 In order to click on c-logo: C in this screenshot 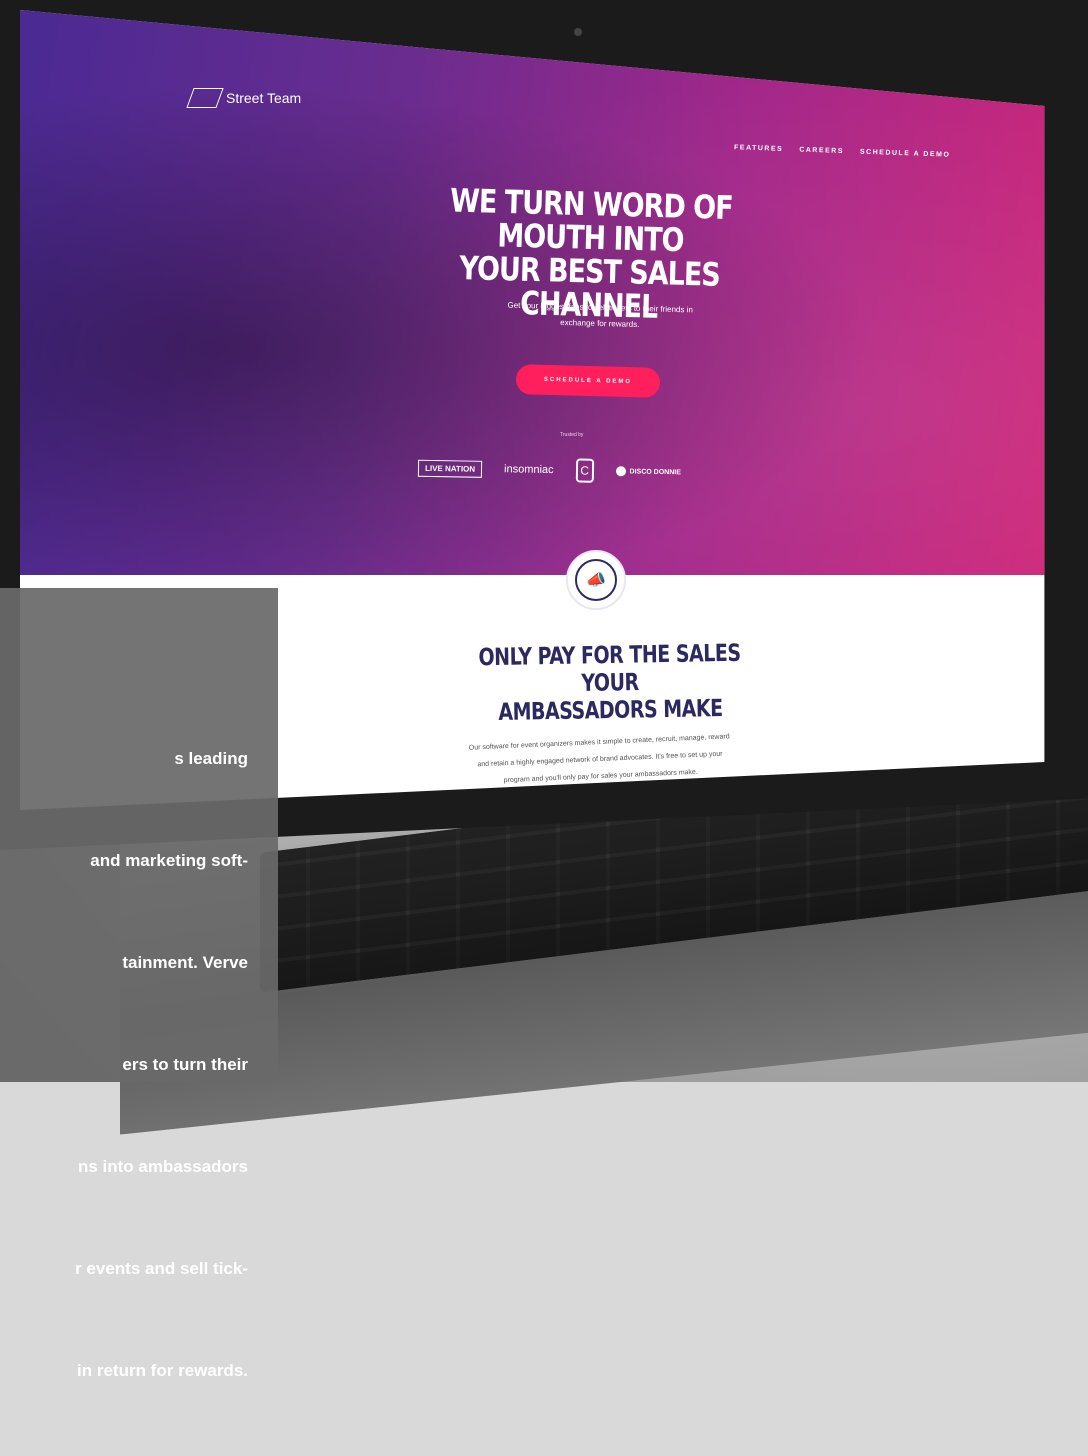, I will do `click(584, 470)`.